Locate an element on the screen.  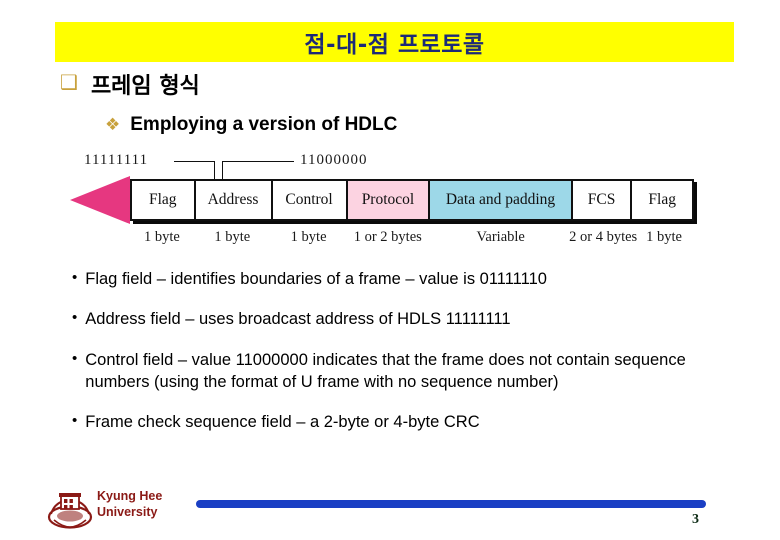
page-number: 3 is located at coordinates (695, 519).